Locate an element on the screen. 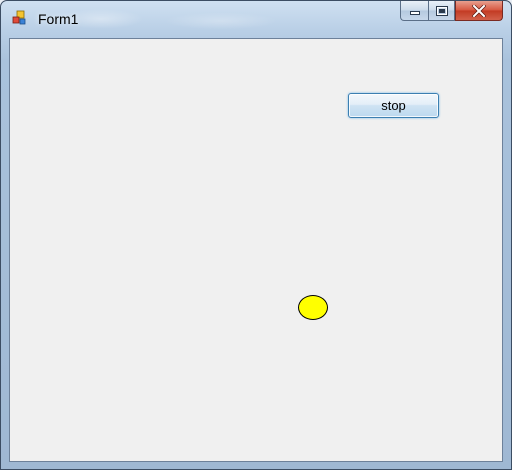  minimize-button is located at coordinates (414, 11).